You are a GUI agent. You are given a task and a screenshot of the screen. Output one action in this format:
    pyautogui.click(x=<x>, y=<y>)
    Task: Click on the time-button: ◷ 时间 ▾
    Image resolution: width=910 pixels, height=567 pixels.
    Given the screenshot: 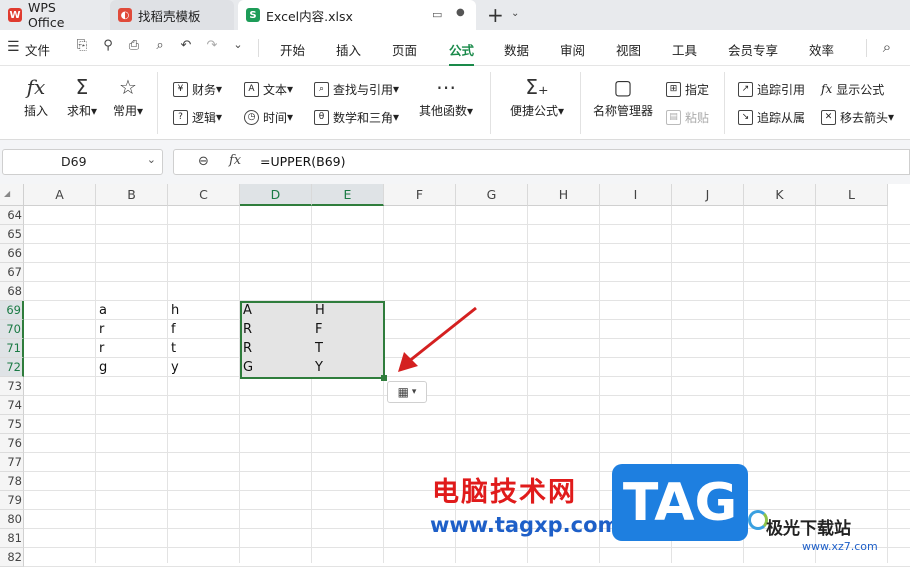 What is the action you would take?
    pyautogui.click(x=268, y=117)
    